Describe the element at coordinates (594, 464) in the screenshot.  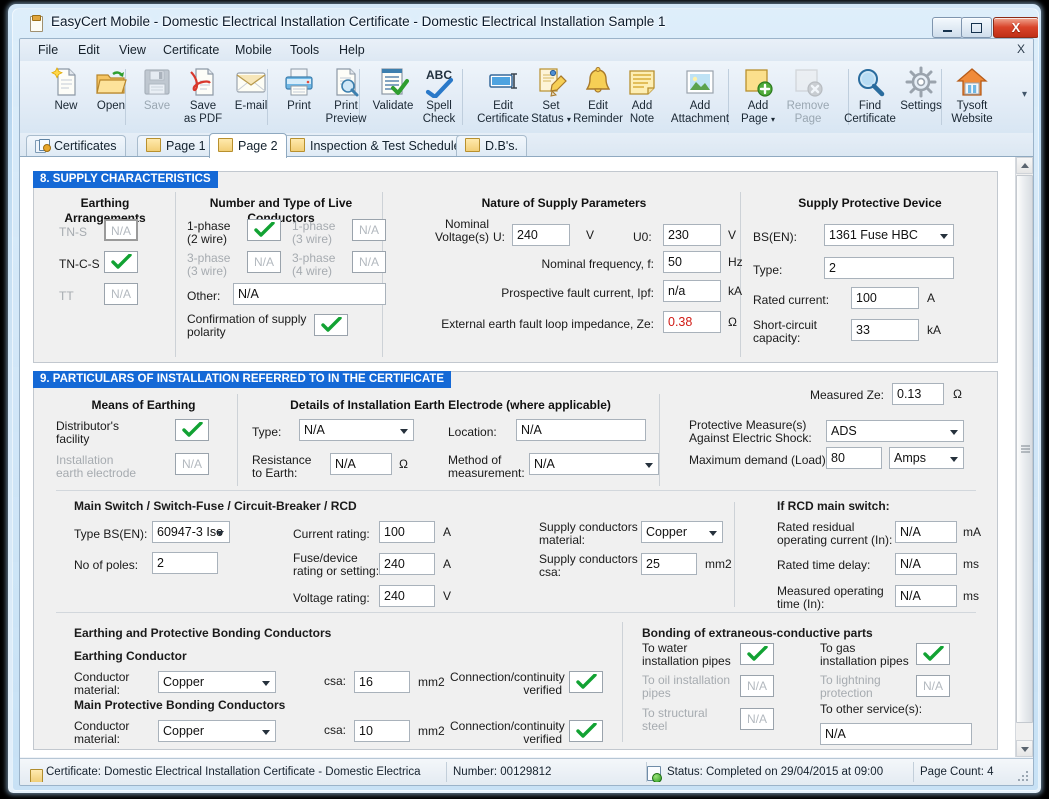
I see `select-method-of-measurement: N/A` at that location.